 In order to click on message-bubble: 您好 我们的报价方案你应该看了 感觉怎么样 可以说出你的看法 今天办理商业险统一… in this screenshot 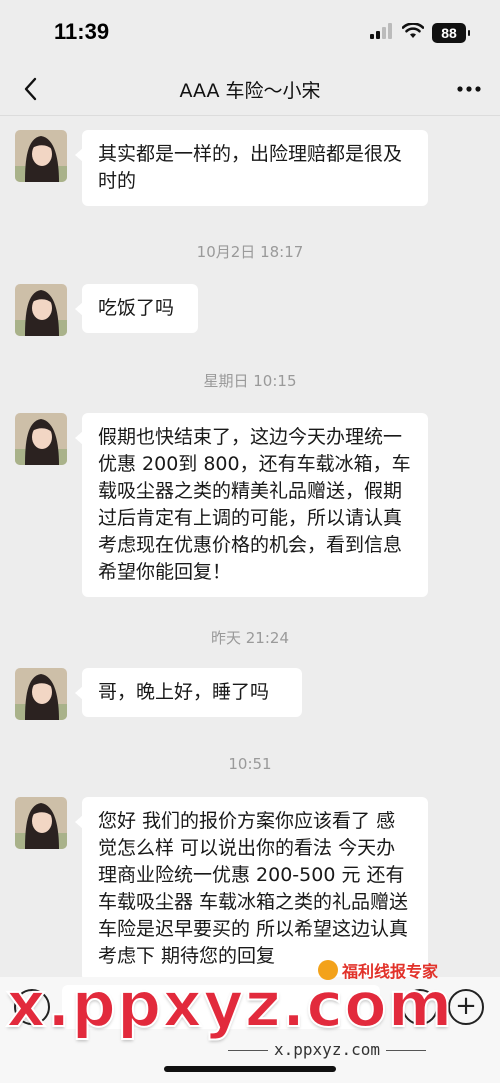, I will do `click(251, 887)`.